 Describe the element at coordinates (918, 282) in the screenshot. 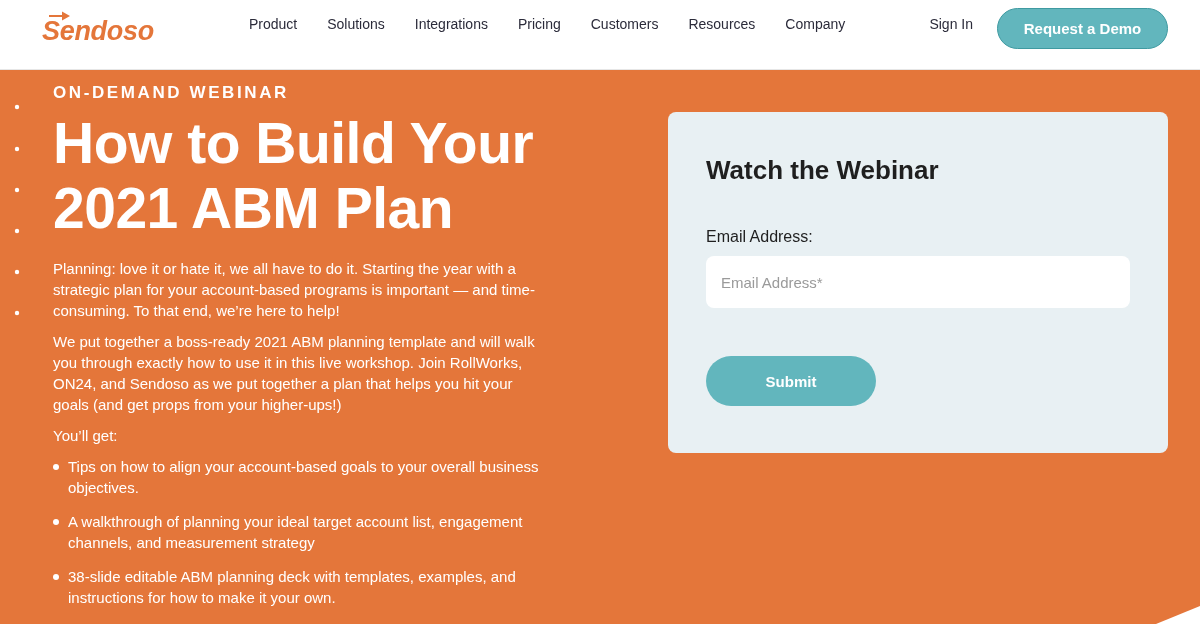

I see `email-field: Email Address*` at that location.